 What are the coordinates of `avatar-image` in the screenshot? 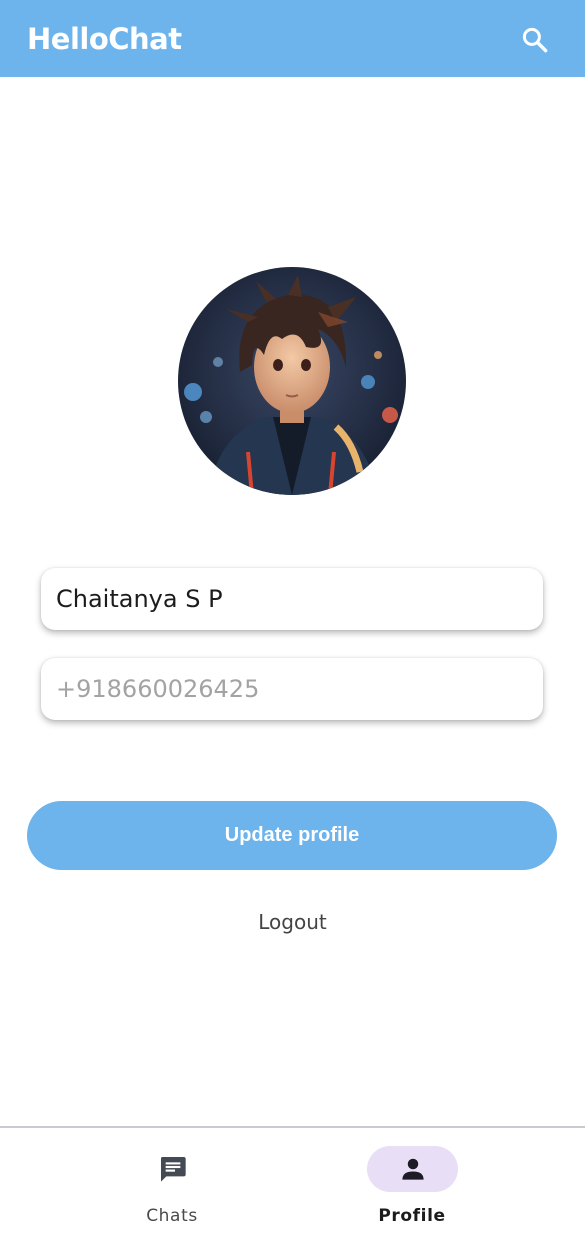 It's located at (292, 381).